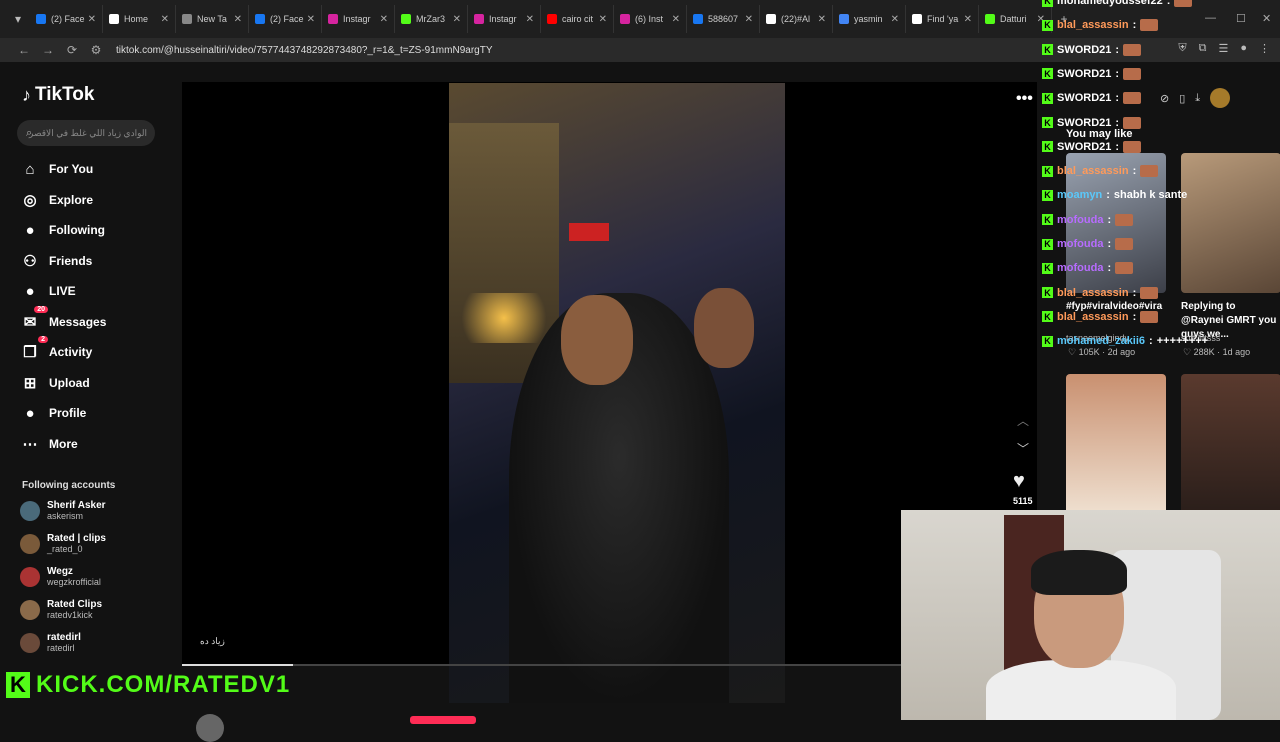 This screenshot has width=1280, height=742. Describe the element at coordinates (1164, 100) in the screenshot. I see `compass-icon: ⊘` at that location.